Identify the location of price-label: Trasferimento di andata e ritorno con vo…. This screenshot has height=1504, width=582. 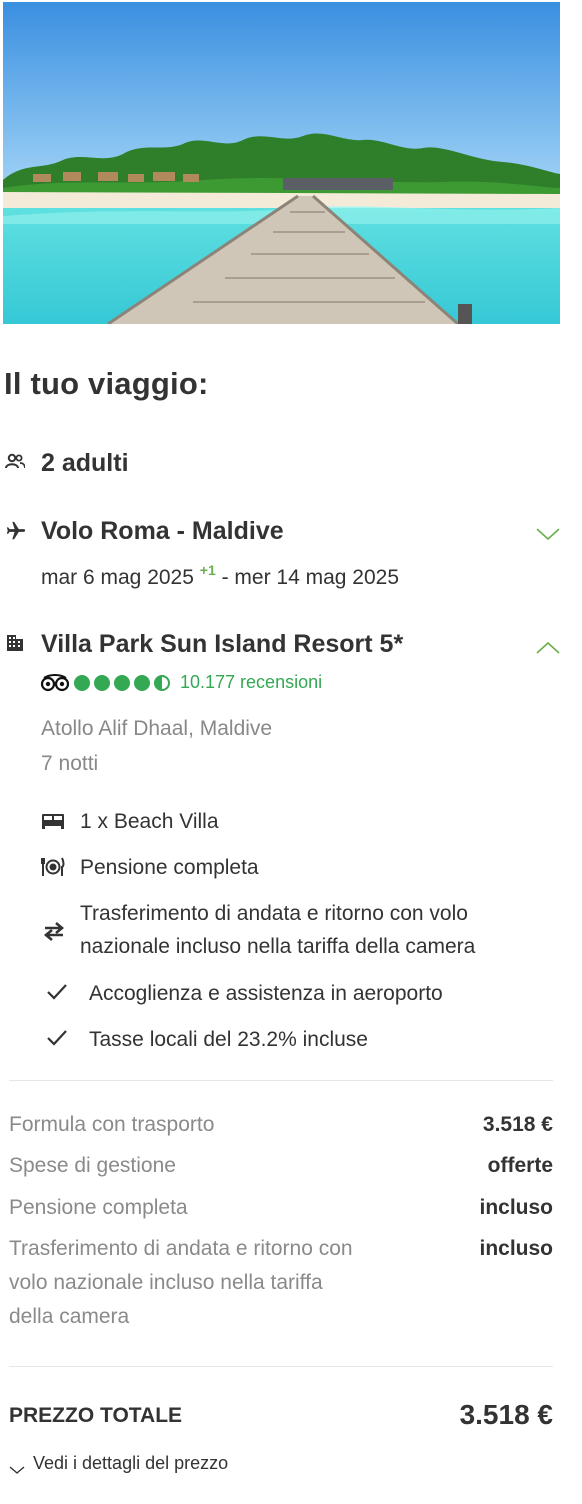
(181, 1282).